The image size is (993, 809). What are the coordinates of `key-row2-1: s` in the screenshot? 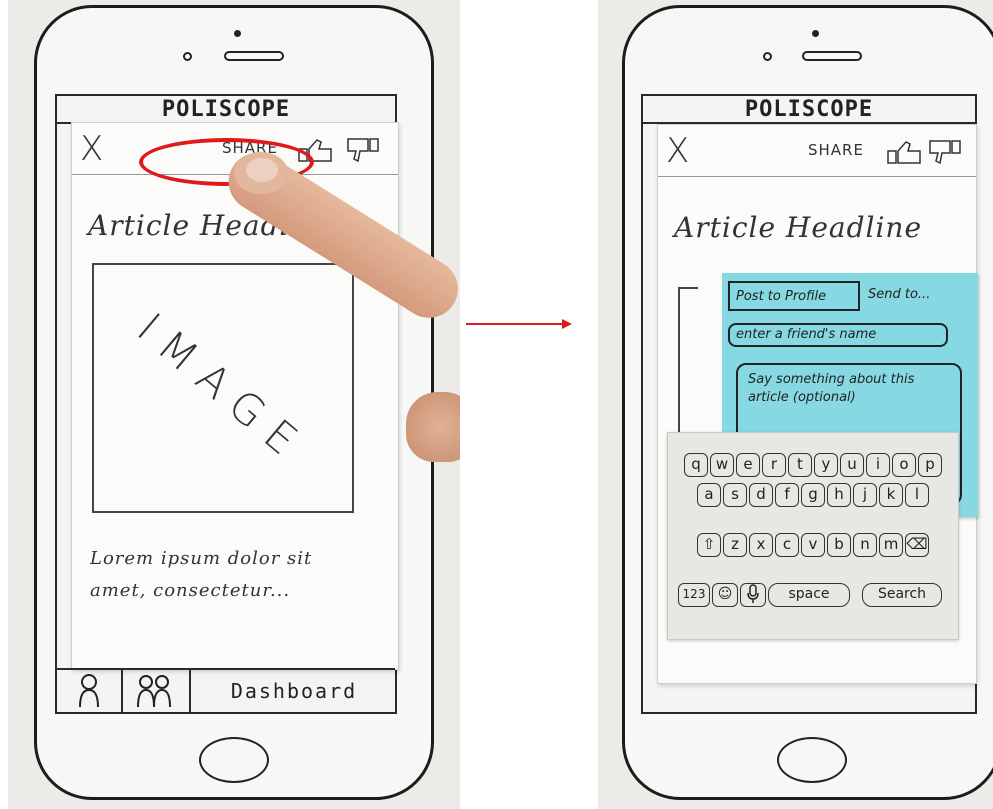 It's located at (735, 495).